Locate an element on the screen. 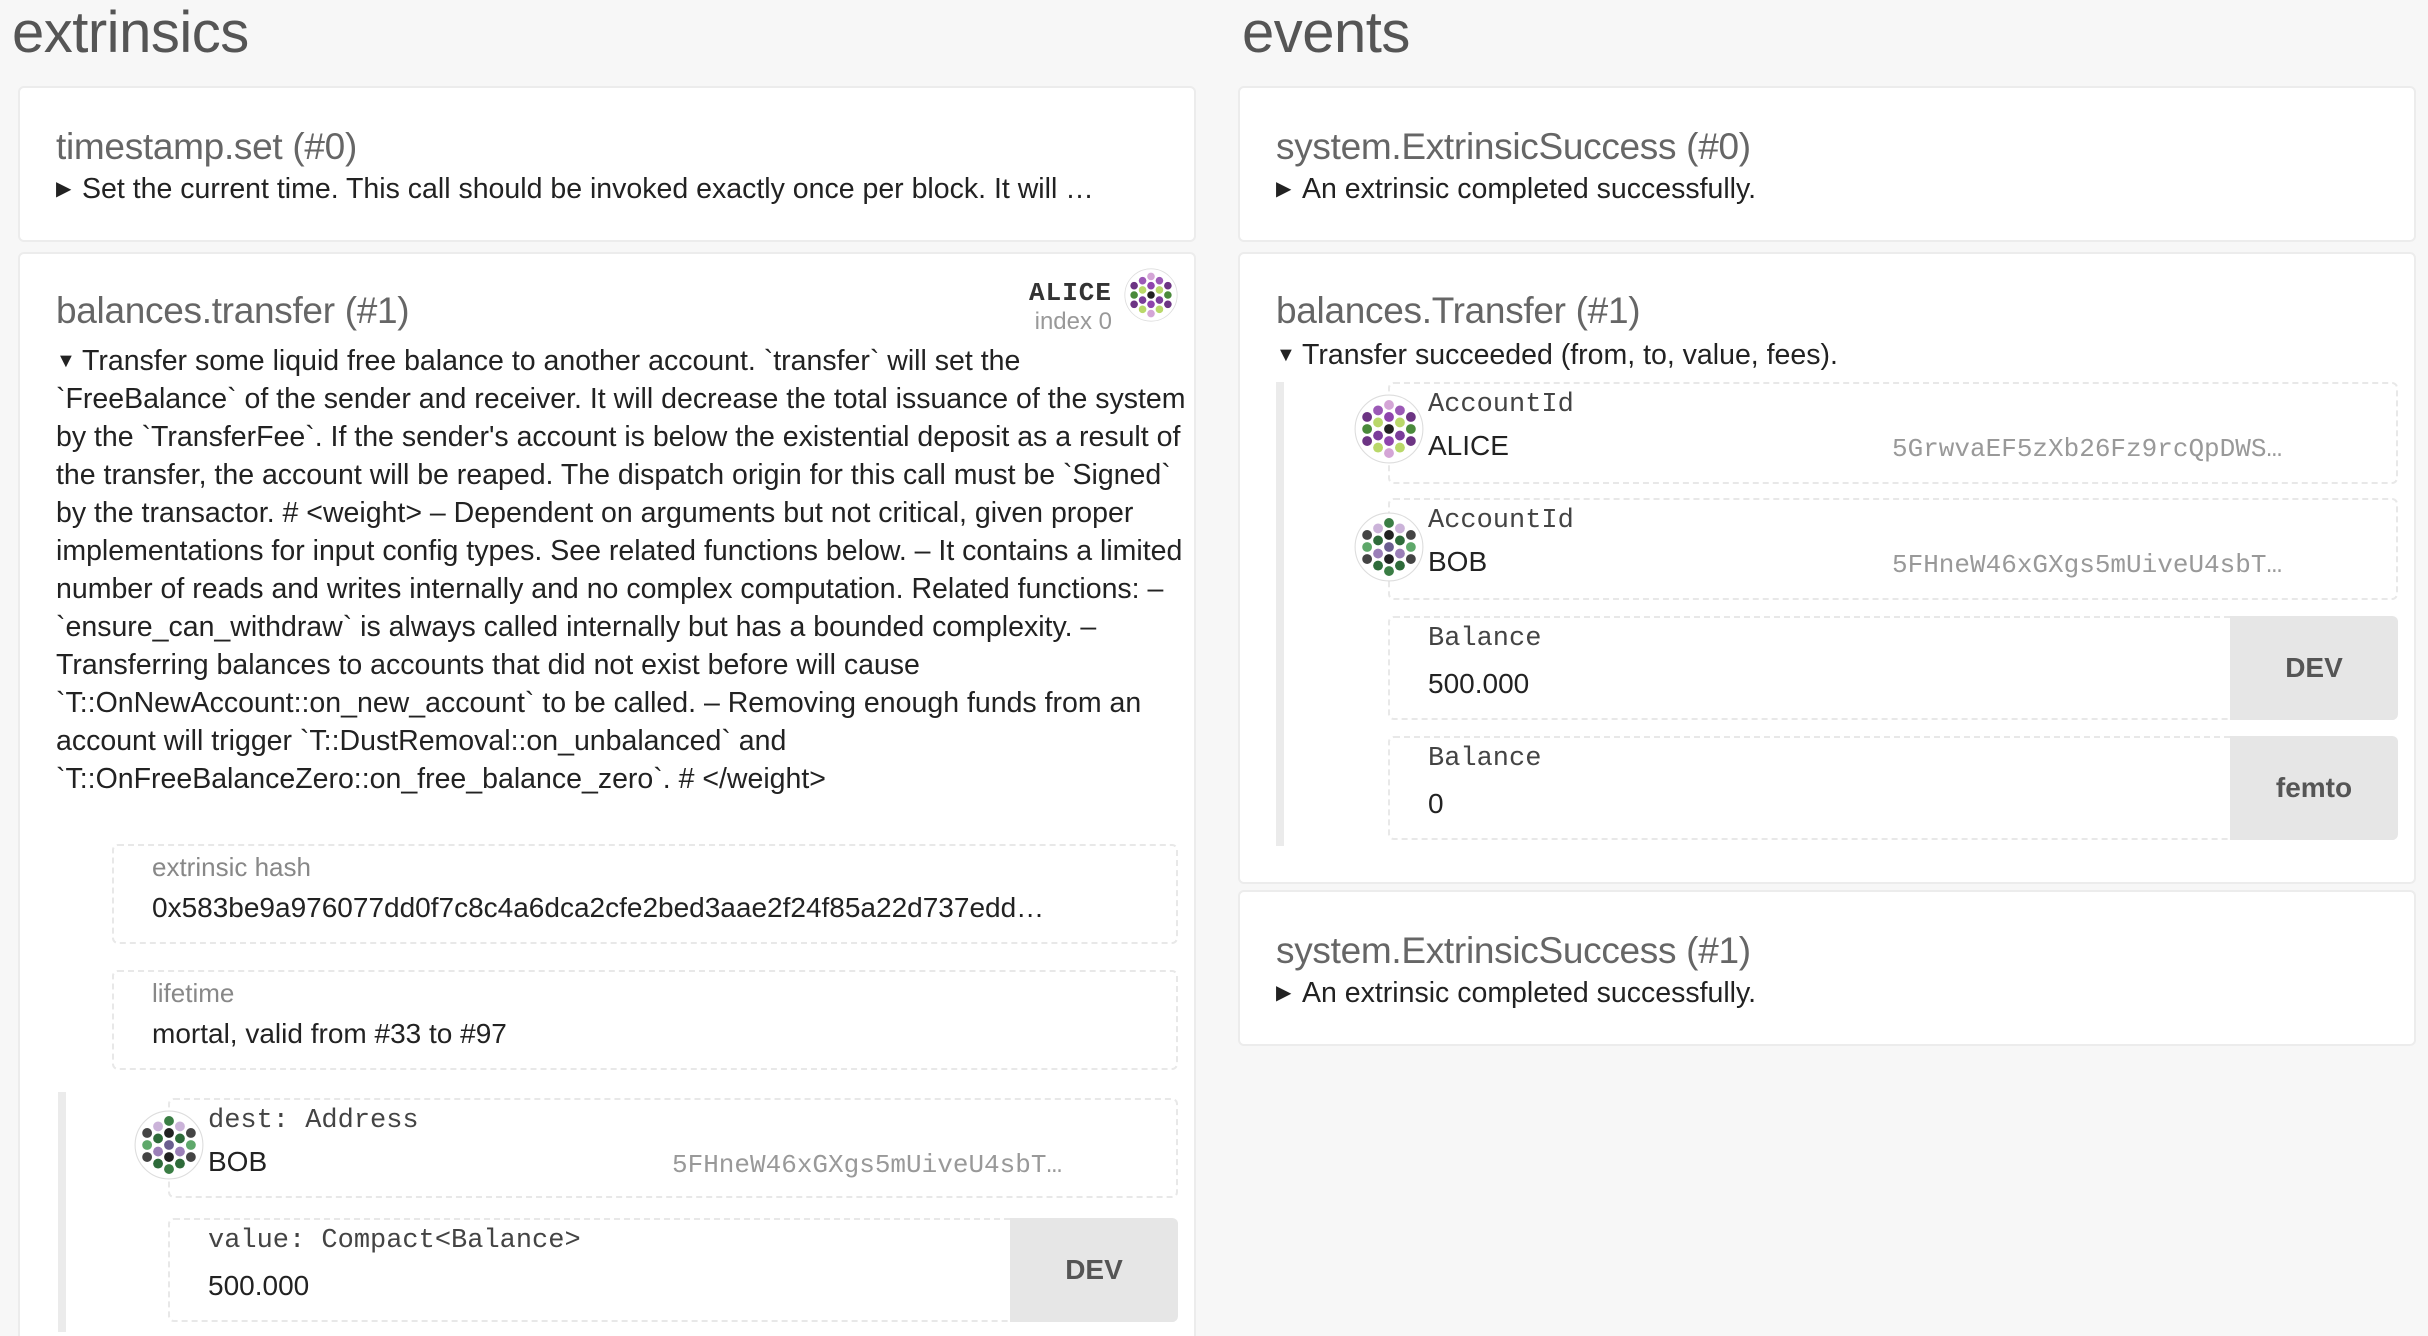 The image size is (2428, 1336). dest-param-label: dest: Address is located at coordinates (313, 1121).